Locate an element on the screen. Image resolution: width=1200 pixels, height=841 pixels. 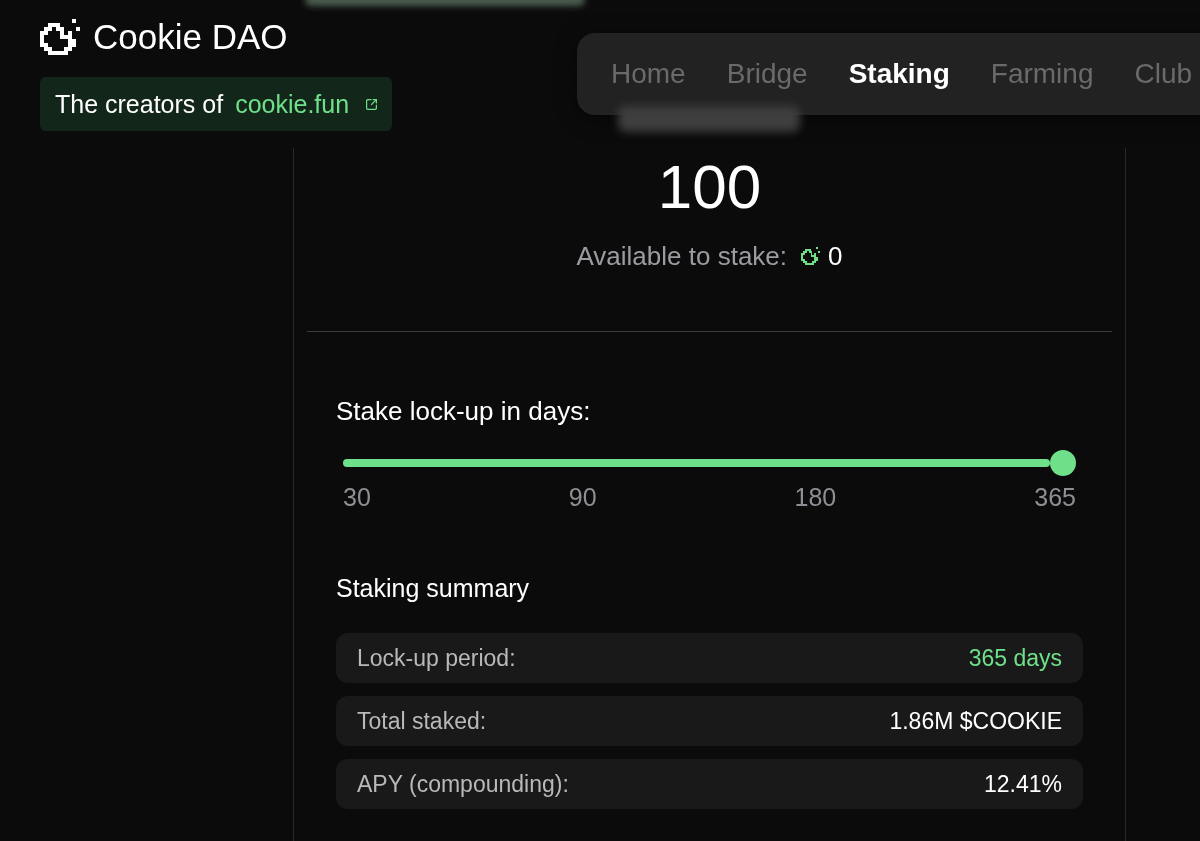
slider-thumb is located at coordinates (1063, 463).